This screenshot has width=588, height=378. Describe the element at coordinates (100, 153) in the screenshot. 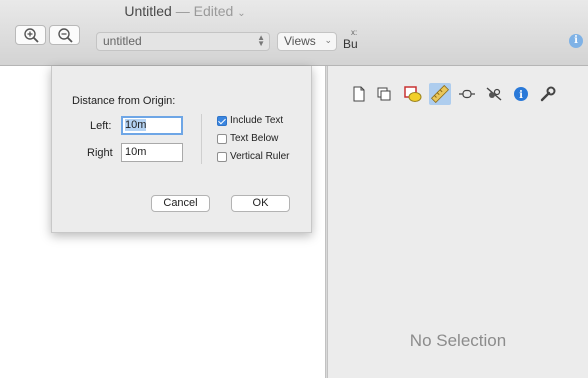

I see `right-label: Right` at that location.